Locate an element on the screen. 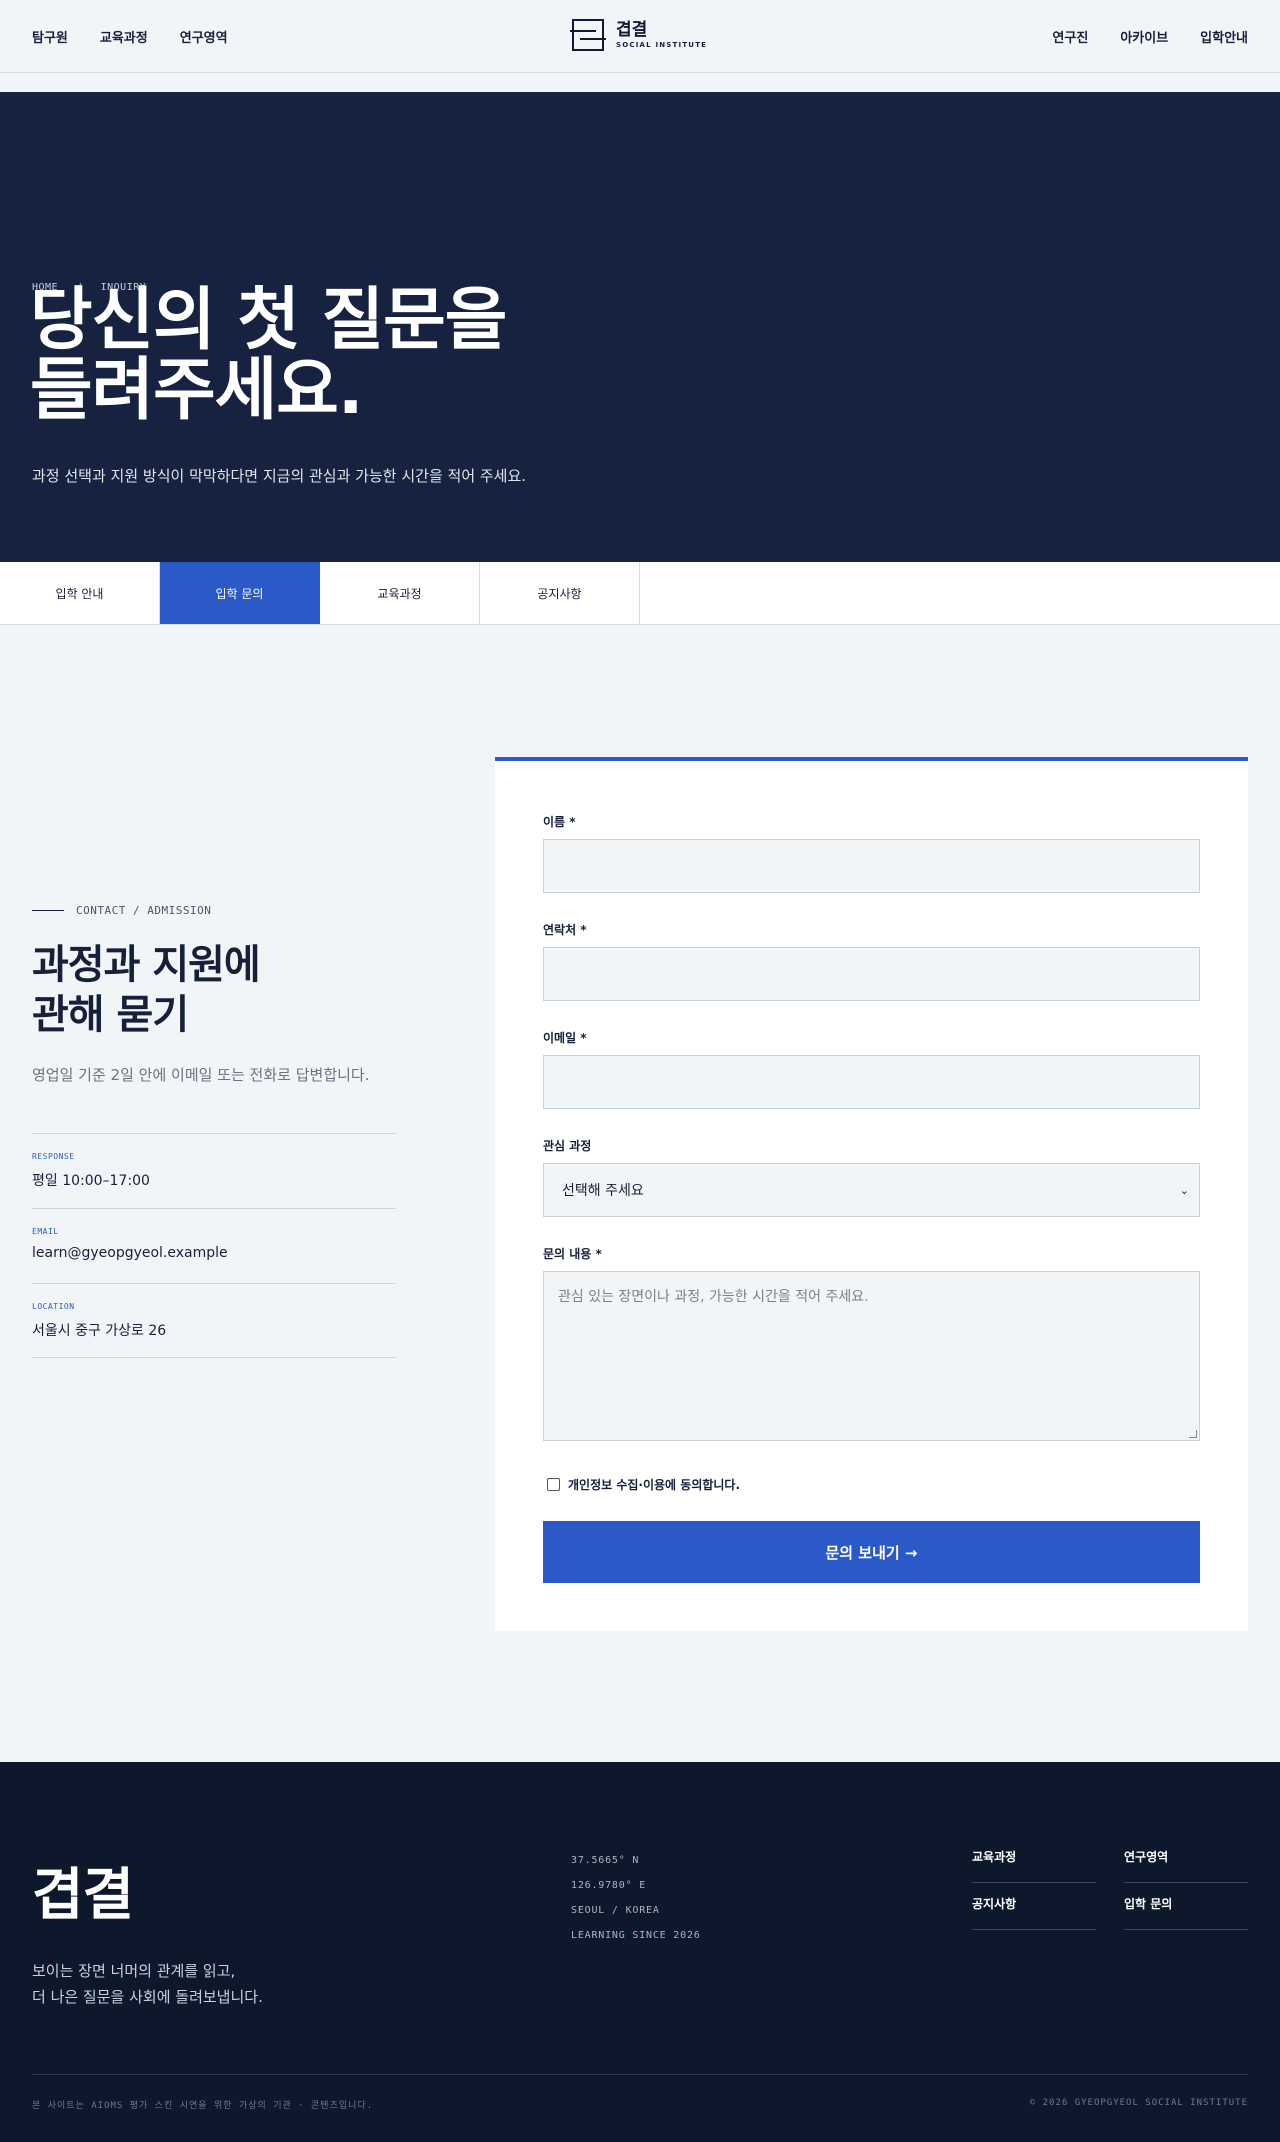  contact-description: 영업일 기준 2일 안에 이메일 또는 전화로 답변합니다. is located at coordinates (201, 1075).